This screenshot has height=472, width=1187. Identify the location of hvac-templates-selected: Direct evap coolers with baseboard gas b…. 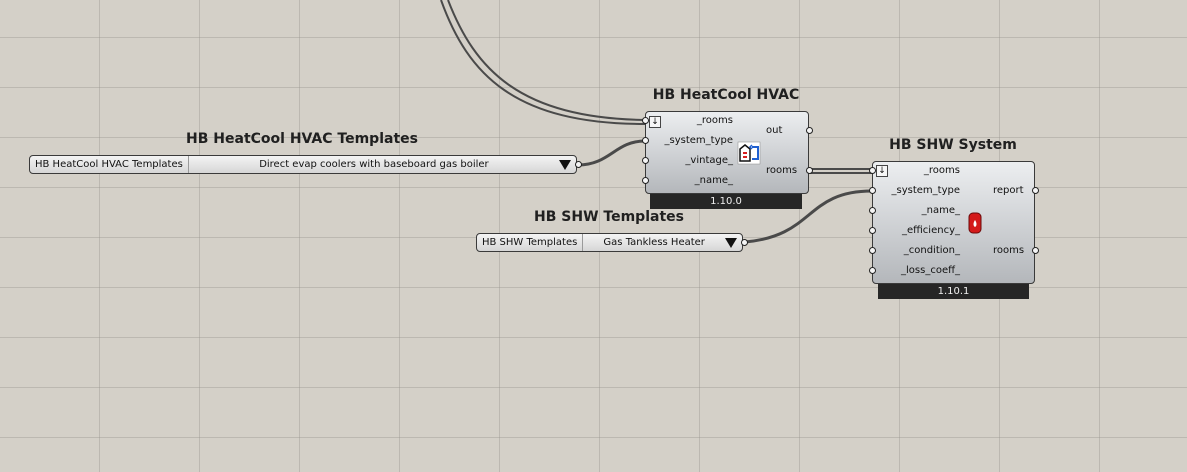
(374, 164).